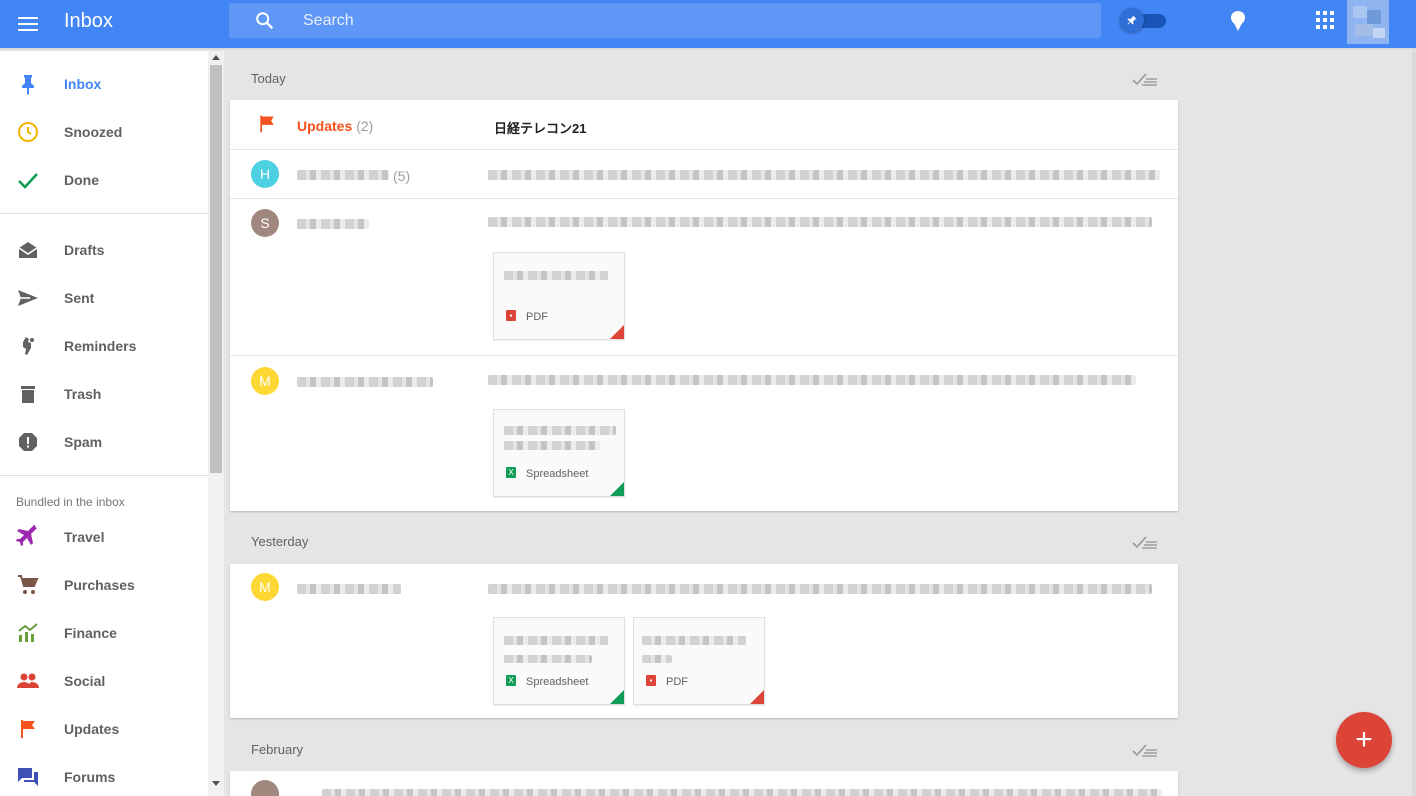 The width and height of the screenshot is (1416, 796). I want to click on hamburger-menu-icon, so click(28, 24).